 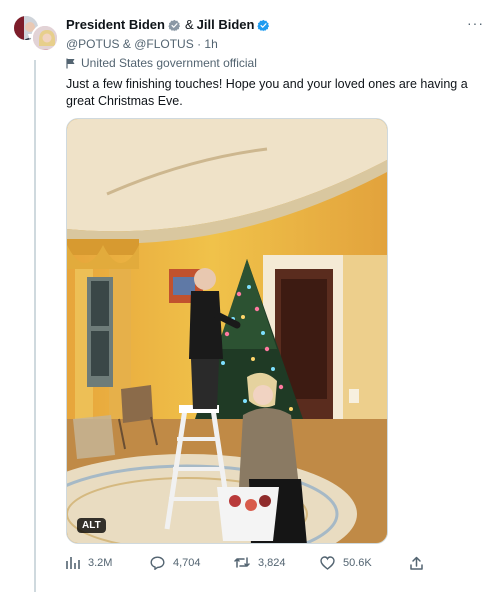 I want to click on like-icon, so click(x=327, y=563).